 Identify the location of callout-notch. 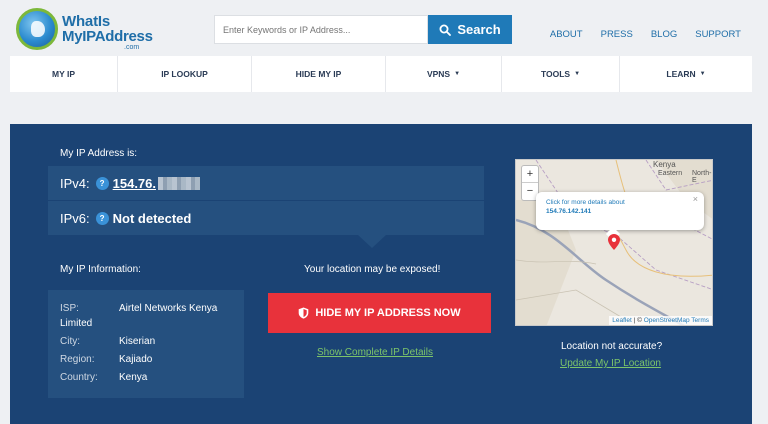
(372, 241).